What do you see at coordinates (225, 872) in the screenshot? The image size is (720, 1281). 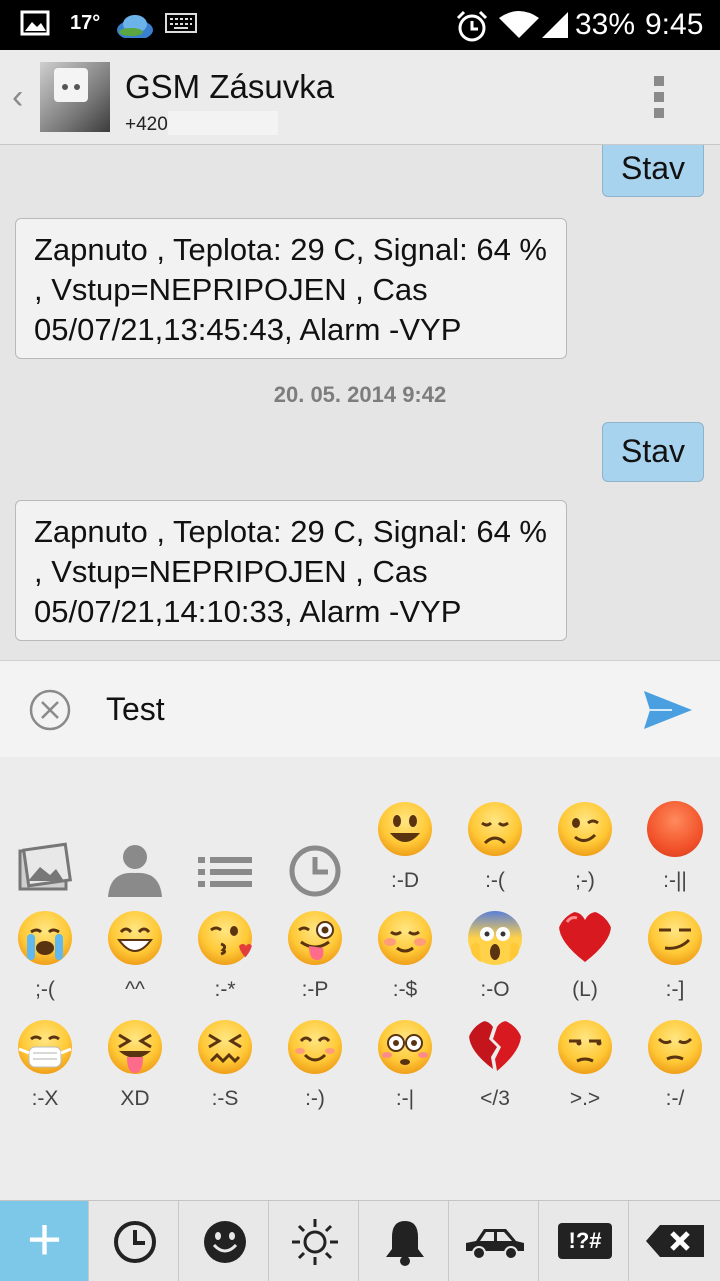 I see `list-icon` at bounding box center [225, 872].